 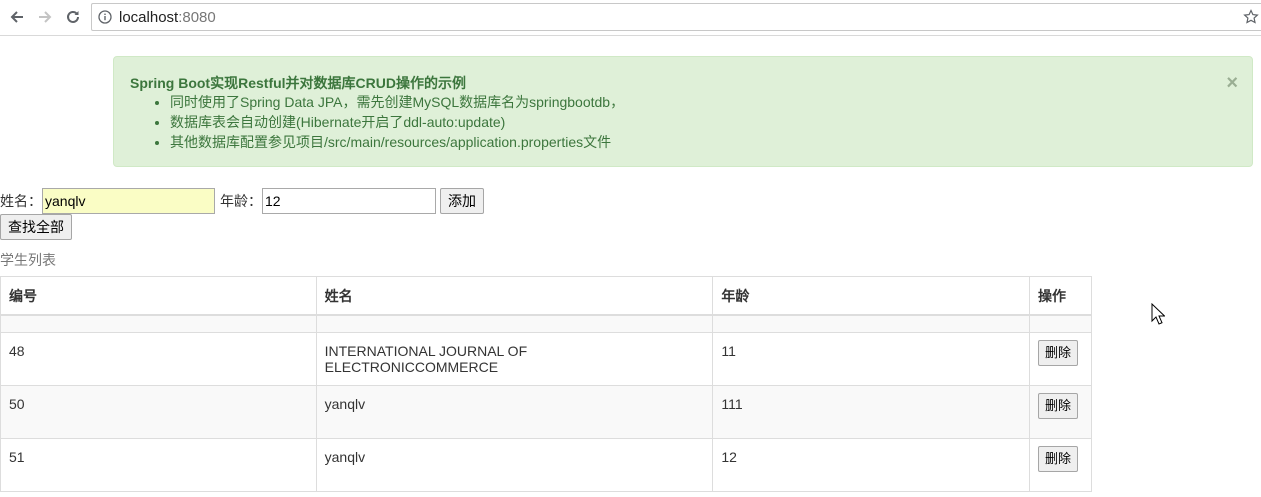 I want to click on student-list-title: 学生列表, so click(x=28, y=260).